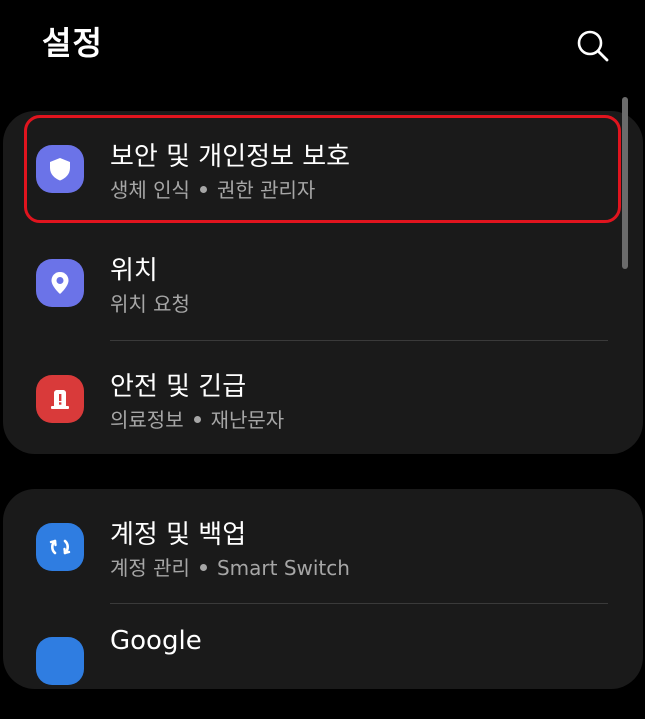 The image size is (645, 719). What do you see at coordinates (60, 283) in the screenshot?
I see `location-pin-icon` at bounding box center [60, 283].